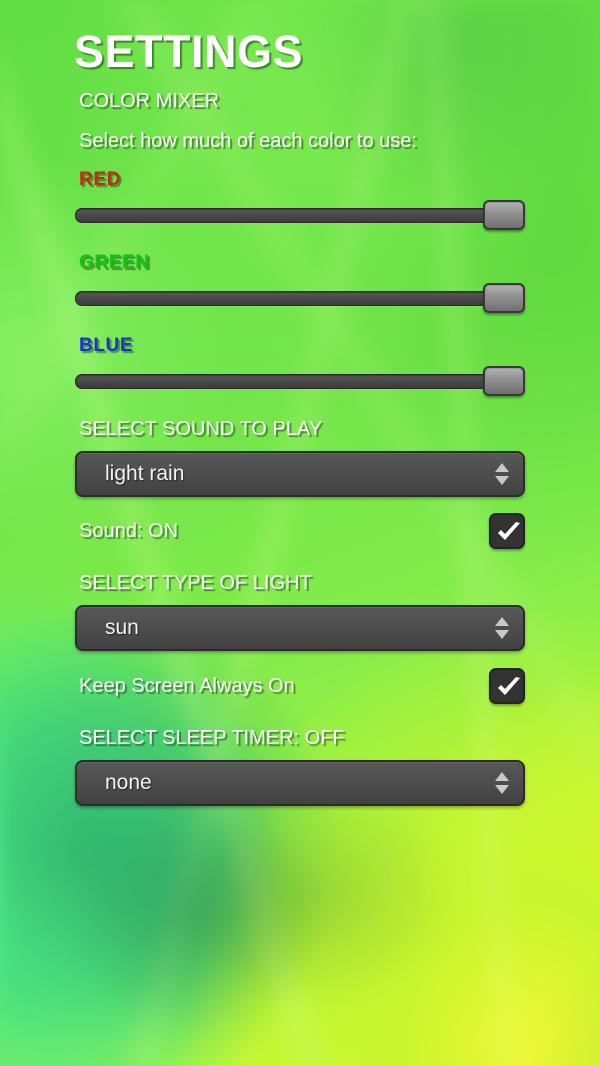 This screenshot has width=600, height=1066. What do you see at coordinates (195, 583) in the screenshot?
I see `light-select-label: SELECT TYPE OF LIGHT` at bounding box center [195, 583].